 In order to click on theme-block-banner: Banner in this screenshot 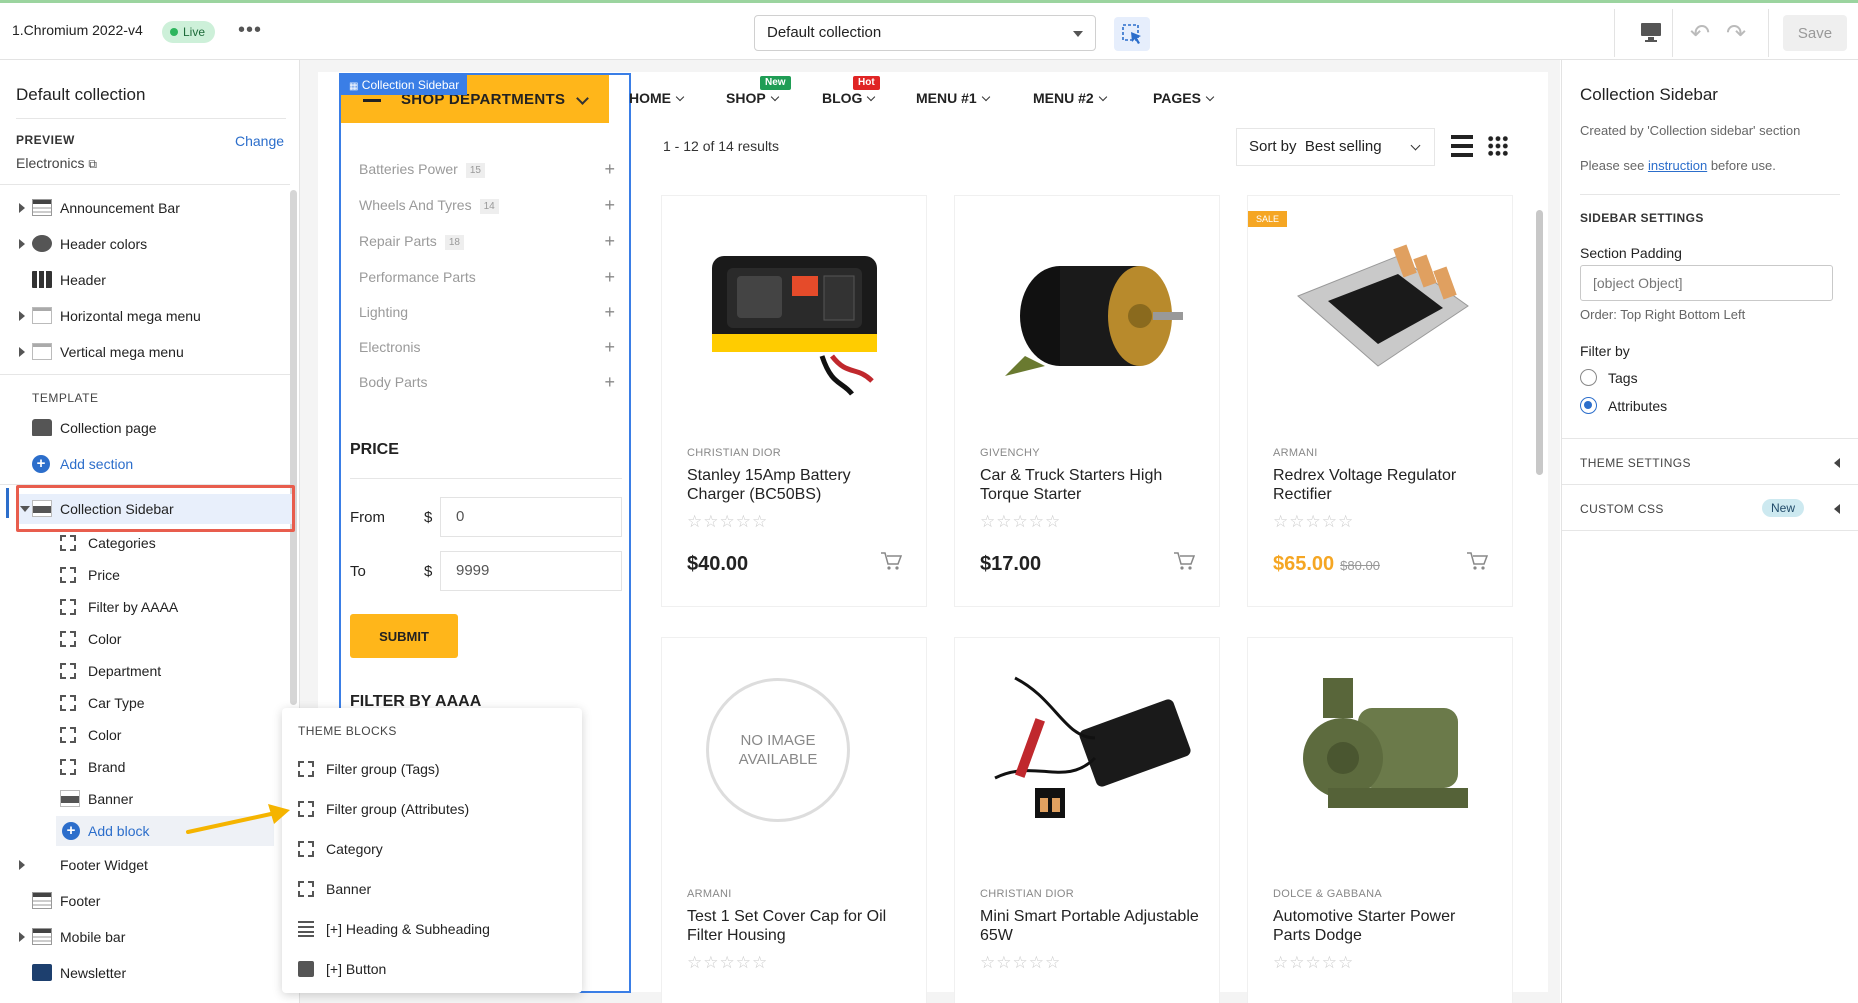, I will do `click(433, 890)`.